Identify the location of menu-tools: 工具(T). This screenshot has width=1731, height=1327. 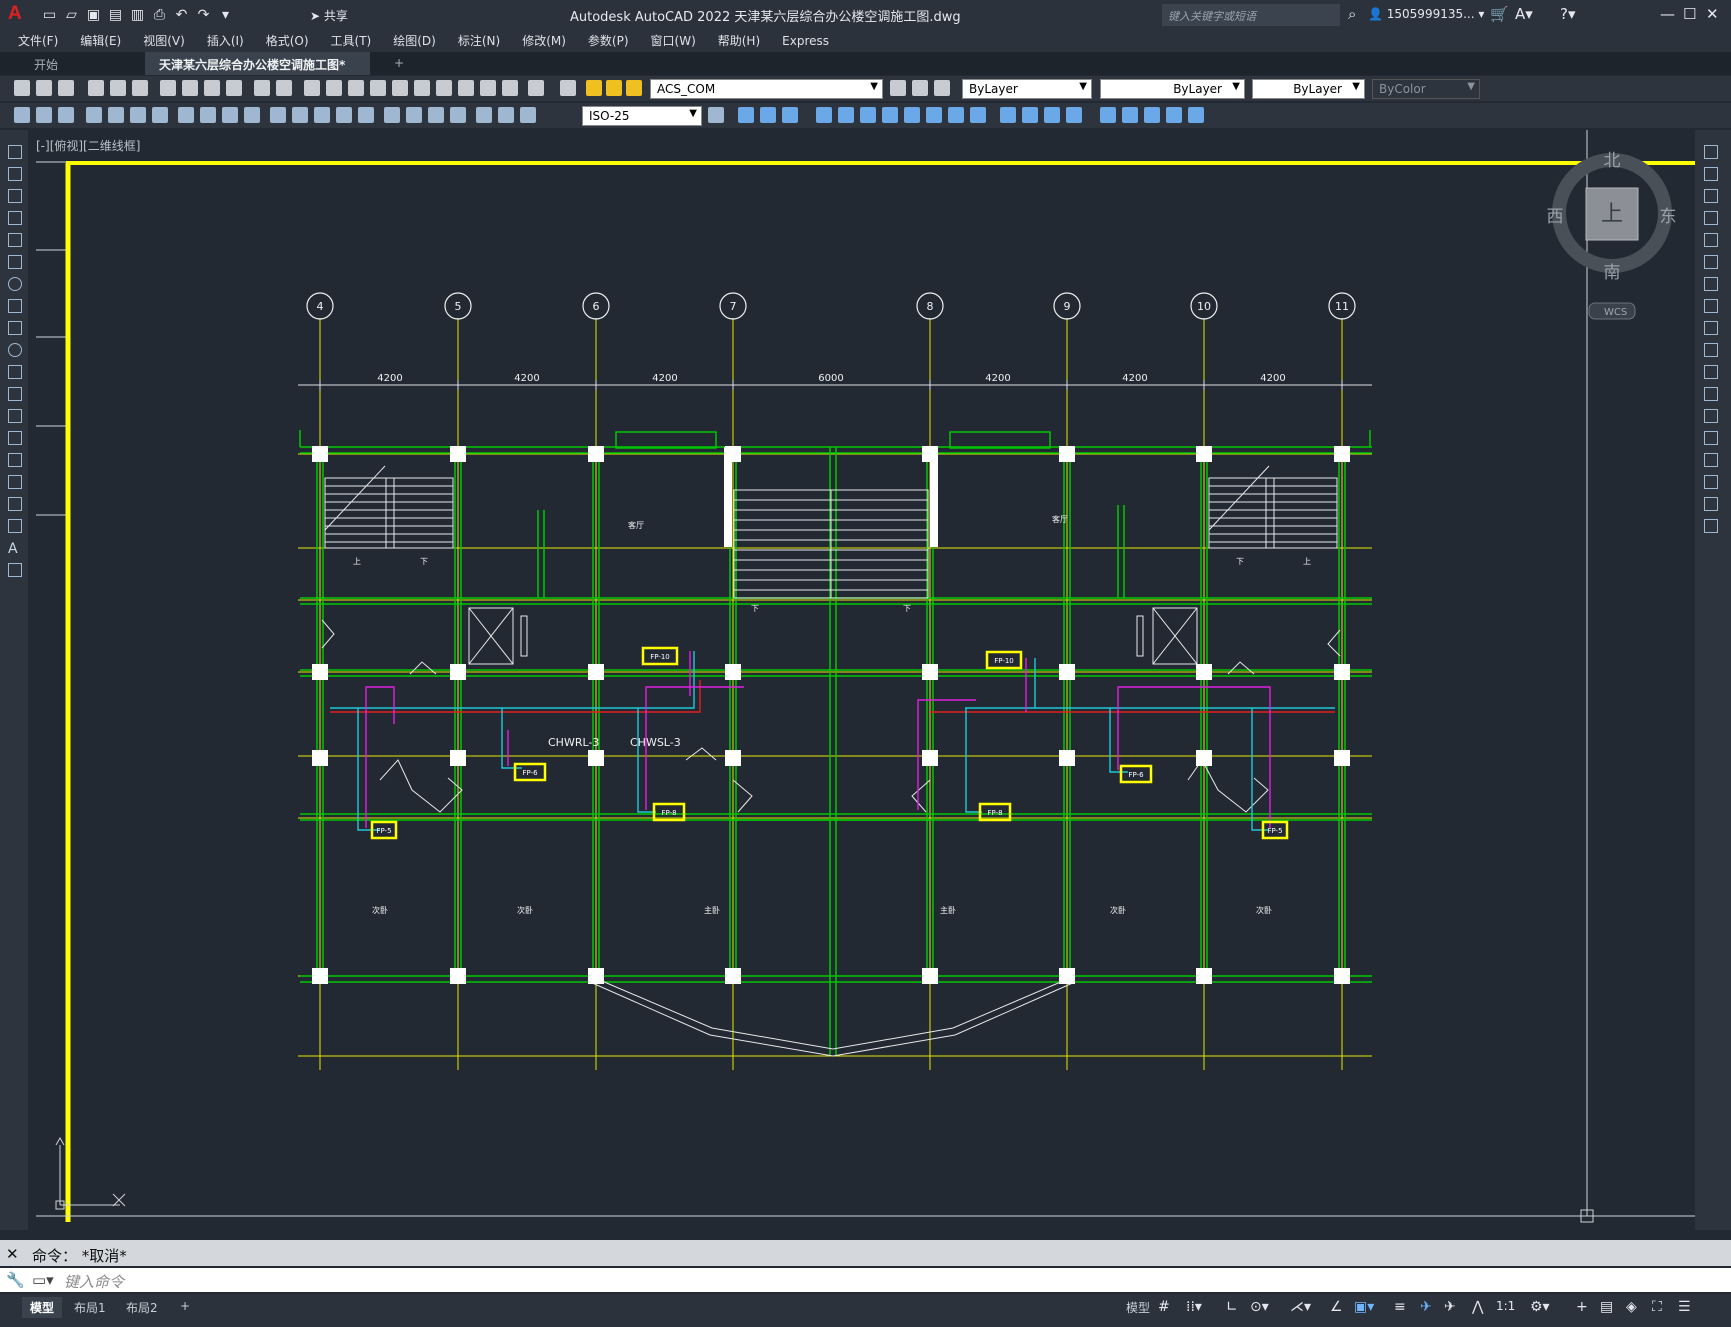
(351, 41).